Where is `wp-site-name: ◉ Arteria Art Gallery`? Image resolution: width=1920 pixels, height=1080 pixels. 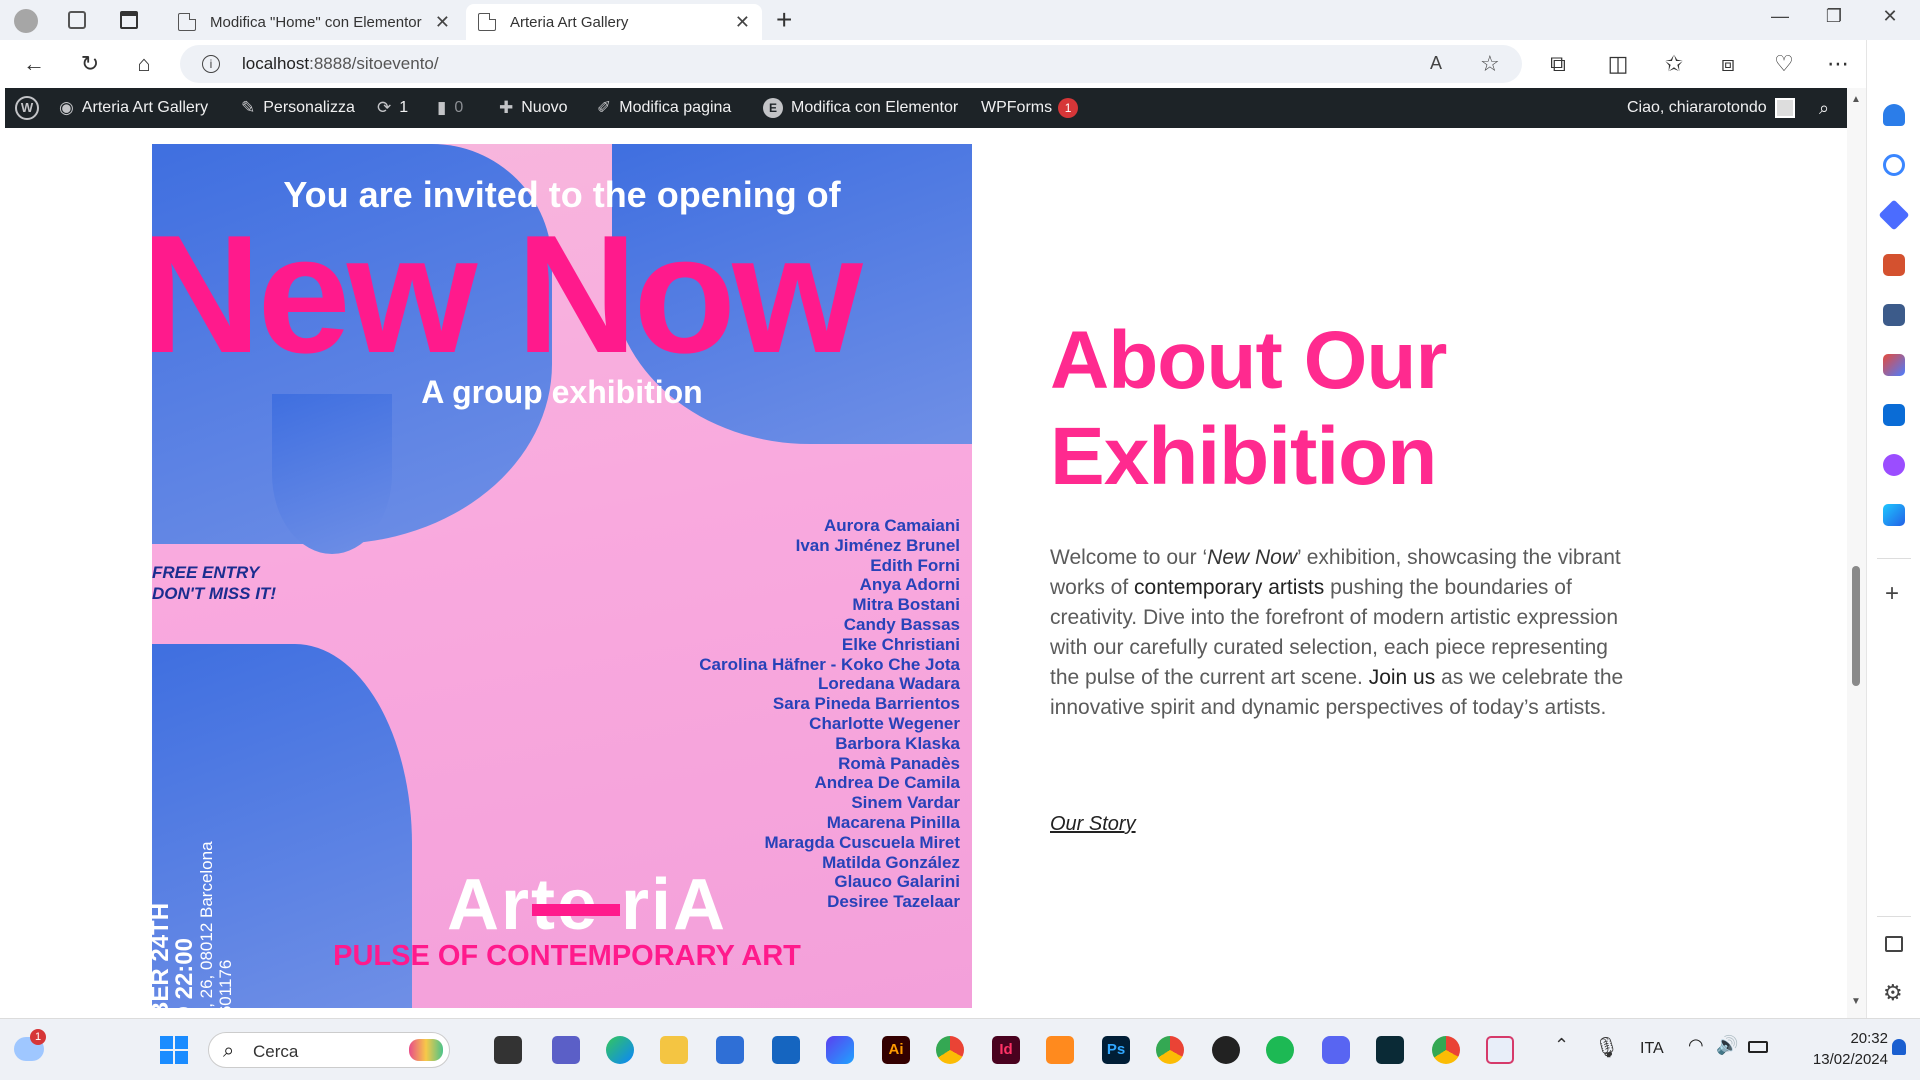
wp-site-name: ◉ Arteria Art Gallery is located at coordinates (133, 108).